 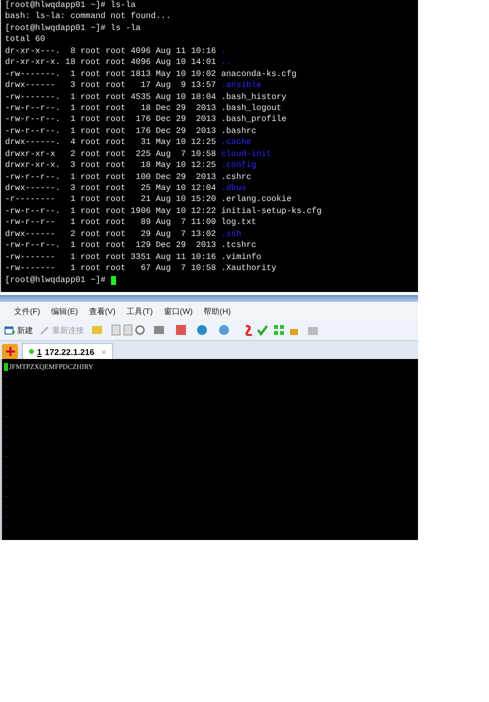 I want to click on terminal-line: -rw-------. 1 root root 4535 Aug 10 18:04, so click(x=111, y=97).